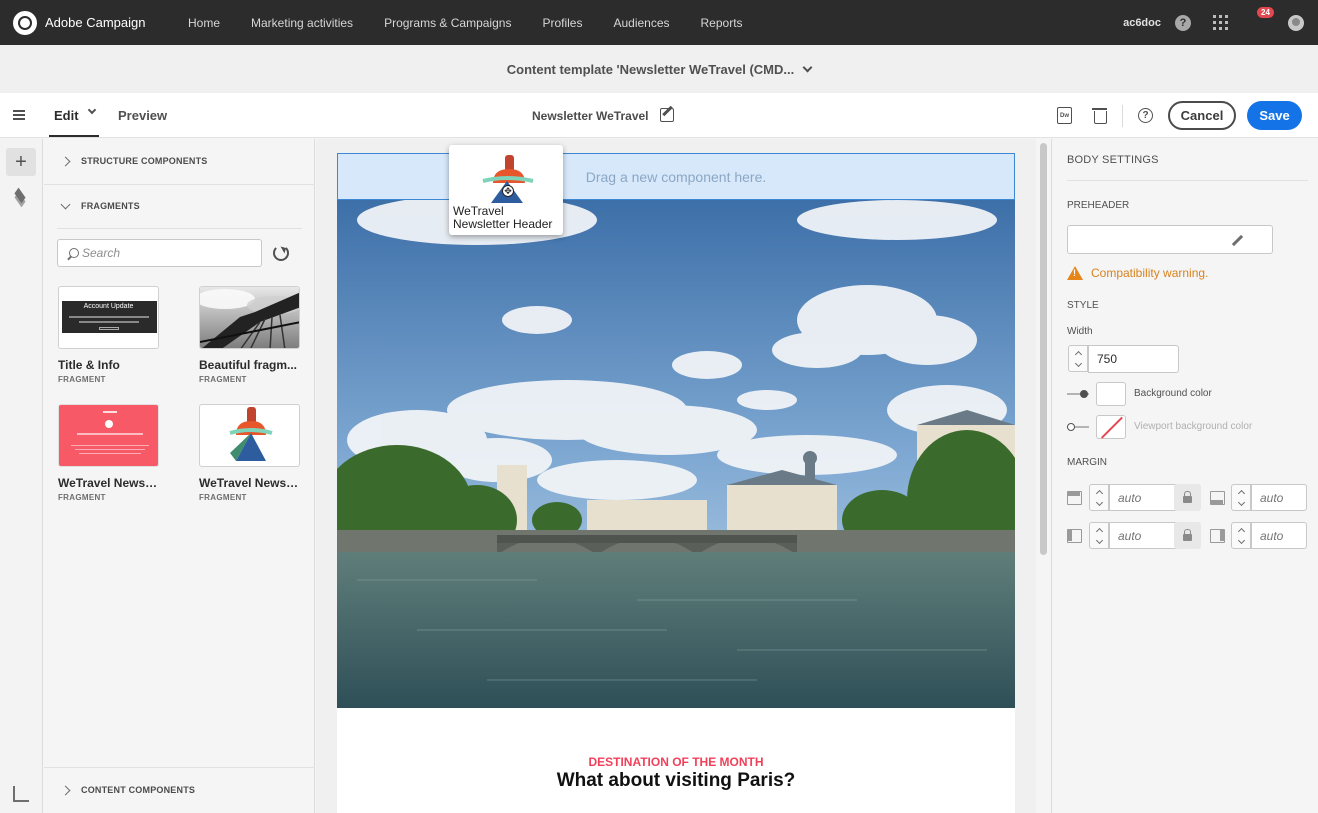 The width and height of the screenshot is (1318, 813). Describe the element at coordinates (1279, 535) in the screenshot. I see `margin-right-input` at that location.